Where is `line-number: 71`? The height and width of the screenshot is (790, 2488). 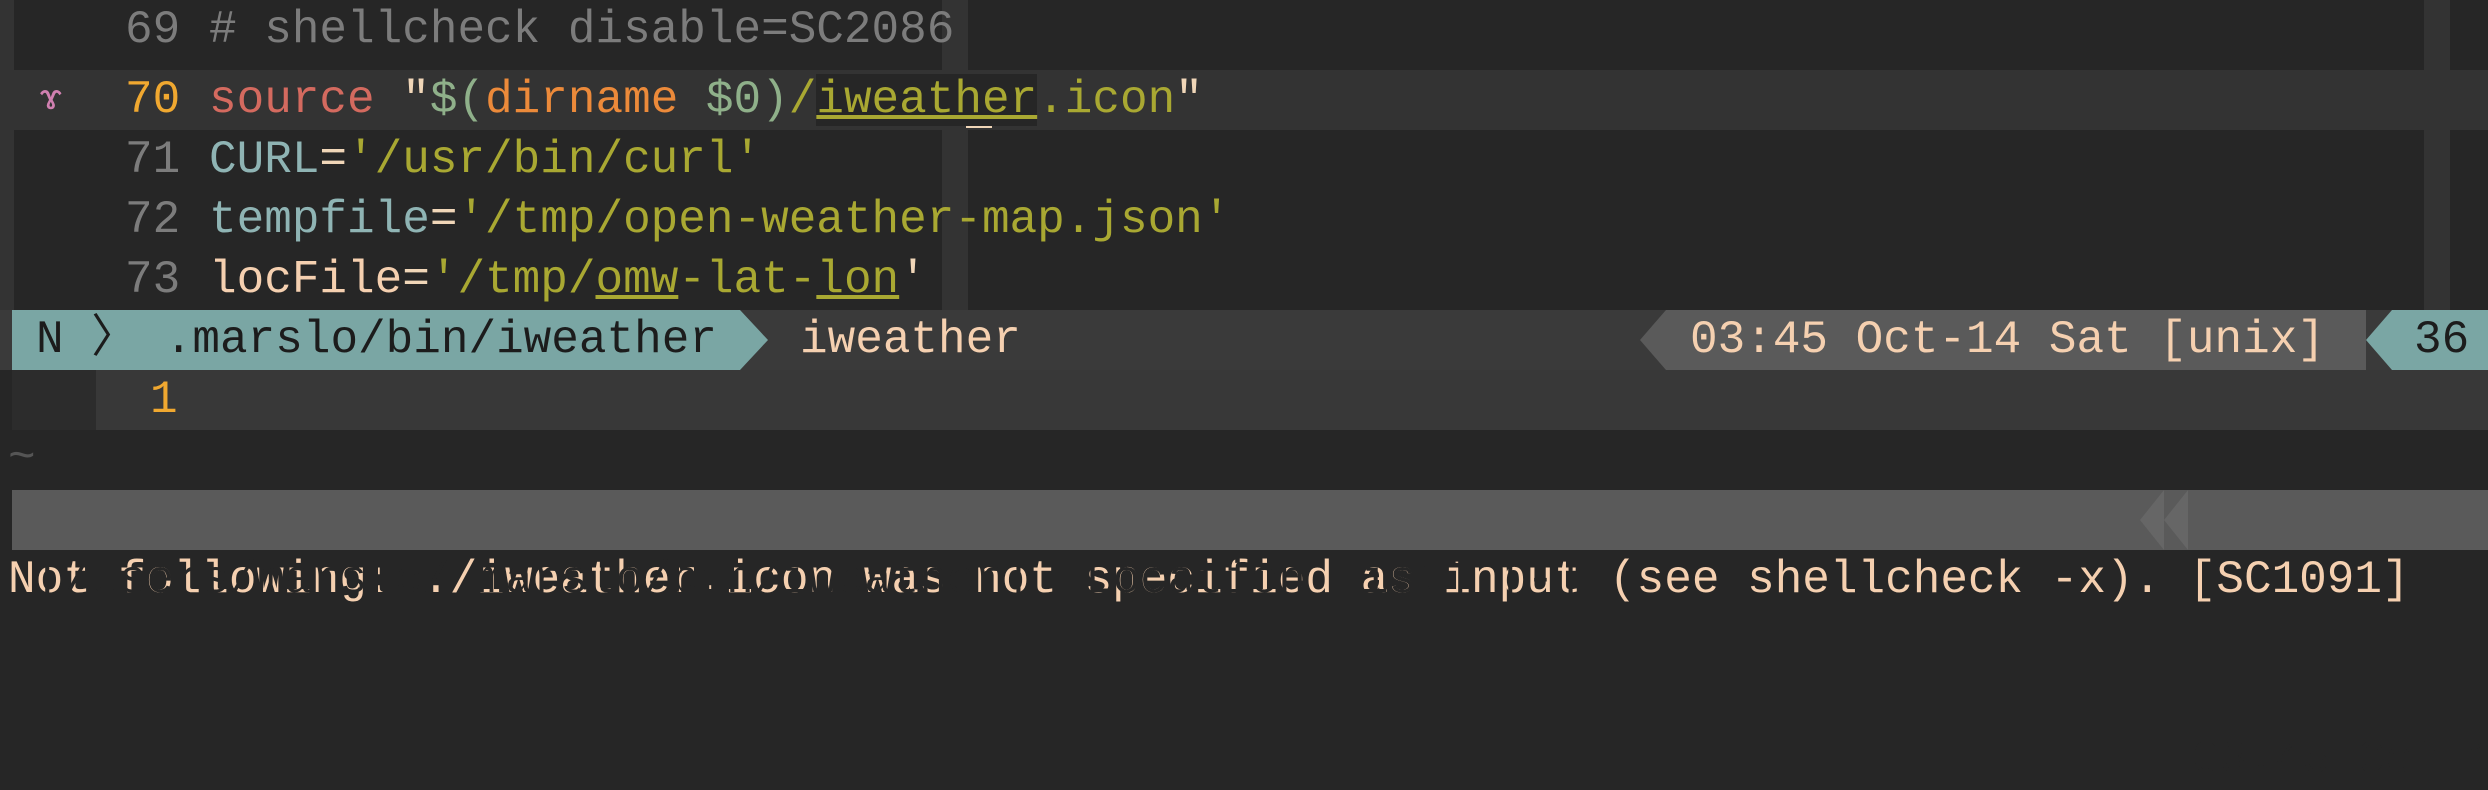 line-number: 71 is located at coordinates (153, 160).